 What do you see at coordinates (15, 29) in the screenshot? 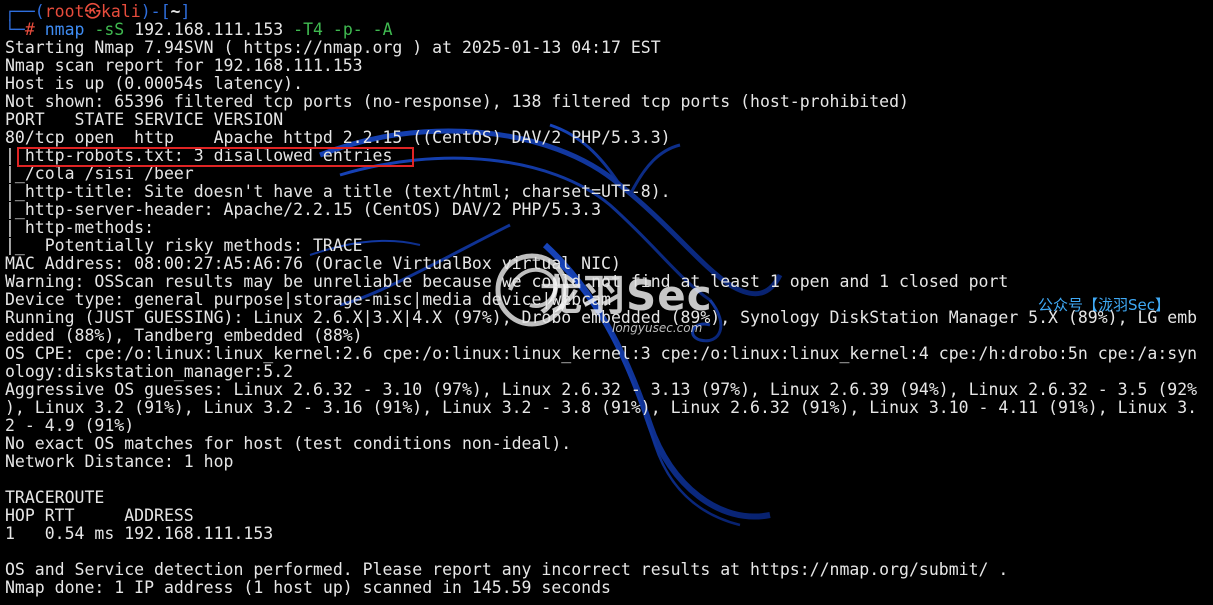
I see `prompt-frame-bottom: └─` at bounding box center [15, 29].